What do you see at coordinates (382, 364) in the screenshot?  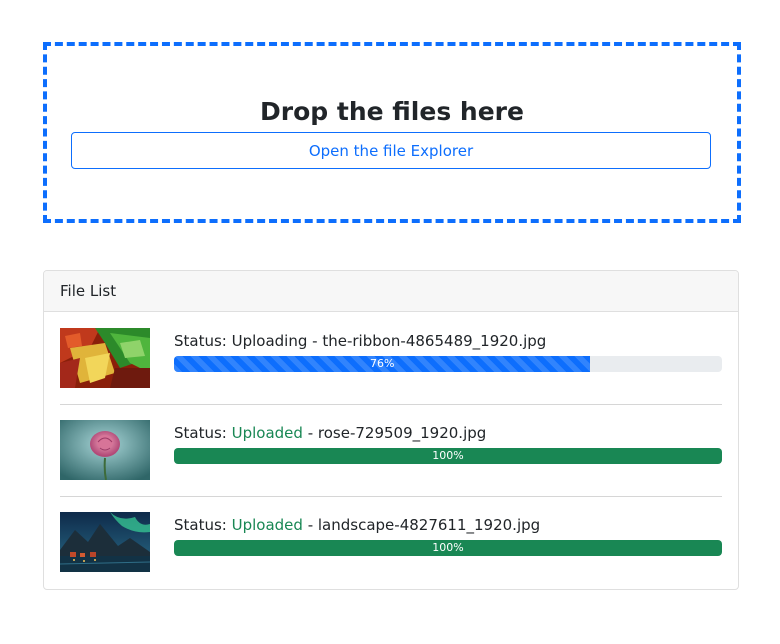 I see `upload-progress-bar: 76%` at bounding box center [382, 364].